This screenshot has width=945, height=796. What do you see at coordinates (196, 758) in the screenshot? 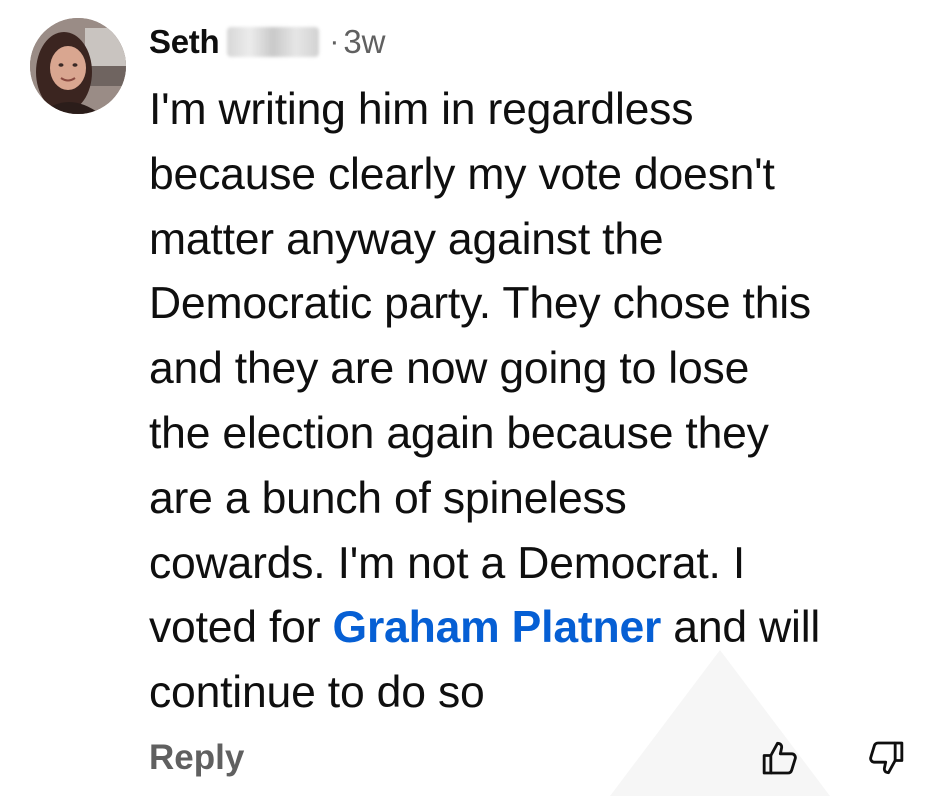
I see `reply-button: Reply` at bounding box center [196, 758].